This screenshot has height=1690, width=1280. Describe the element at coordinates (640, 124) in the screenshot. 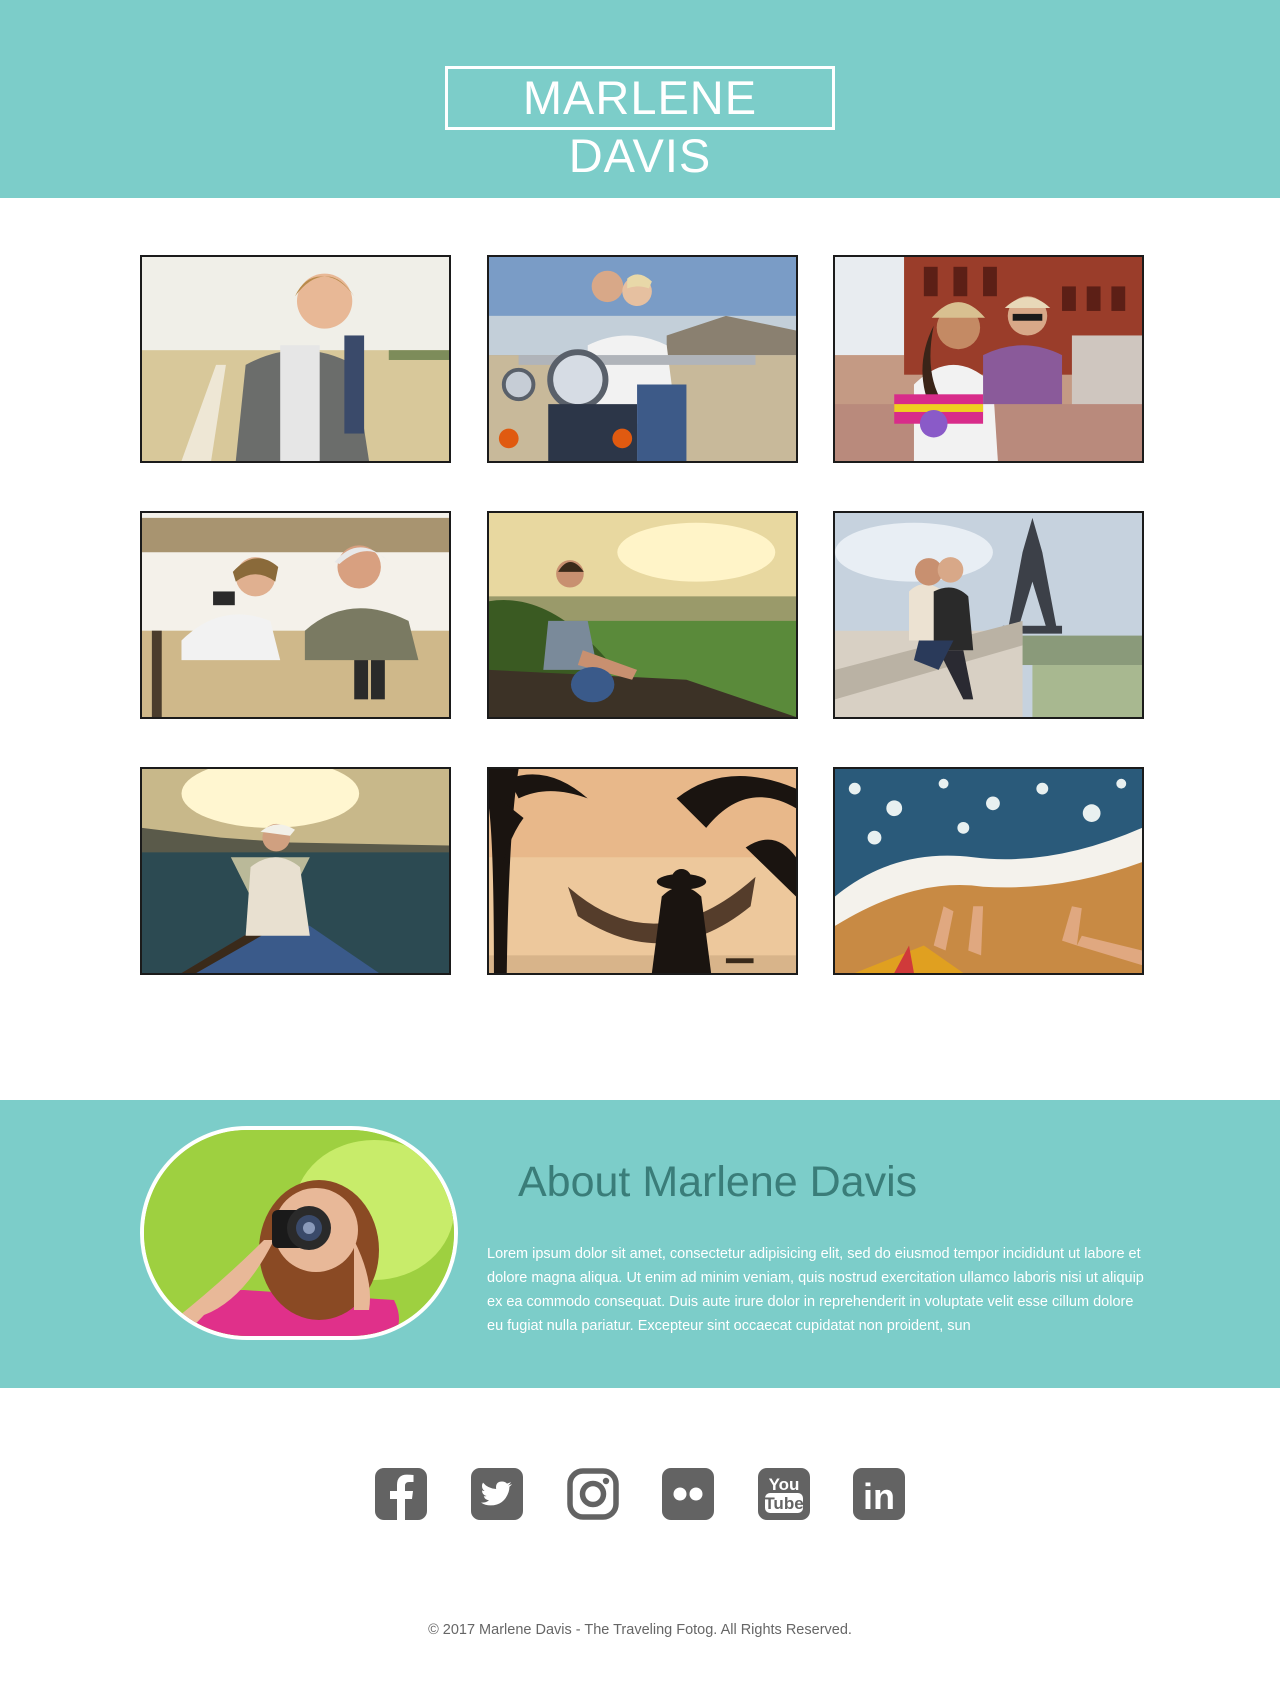

I see `site-title: MARLENE DAVIS` at that location.